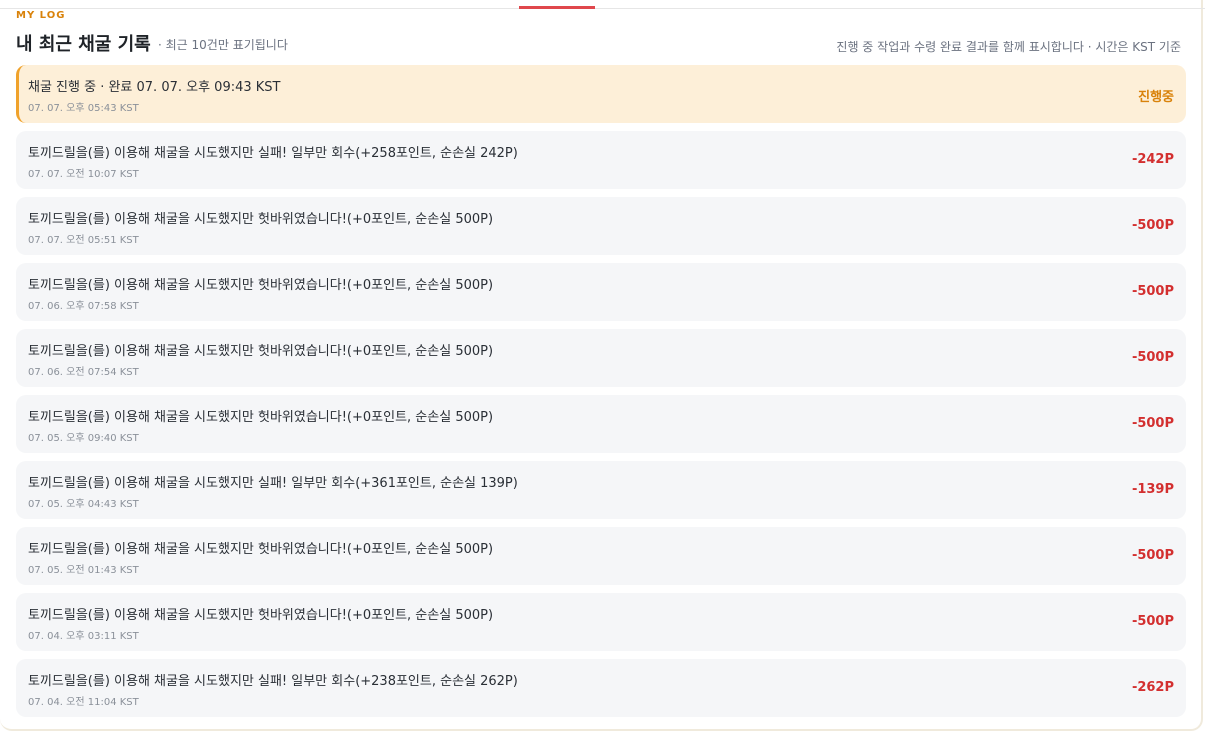  Describe the element at coordinates (83, 108) in the screenshot. I see `log-timestamp: 07. 07. 오후 05:43 KST` at that location.